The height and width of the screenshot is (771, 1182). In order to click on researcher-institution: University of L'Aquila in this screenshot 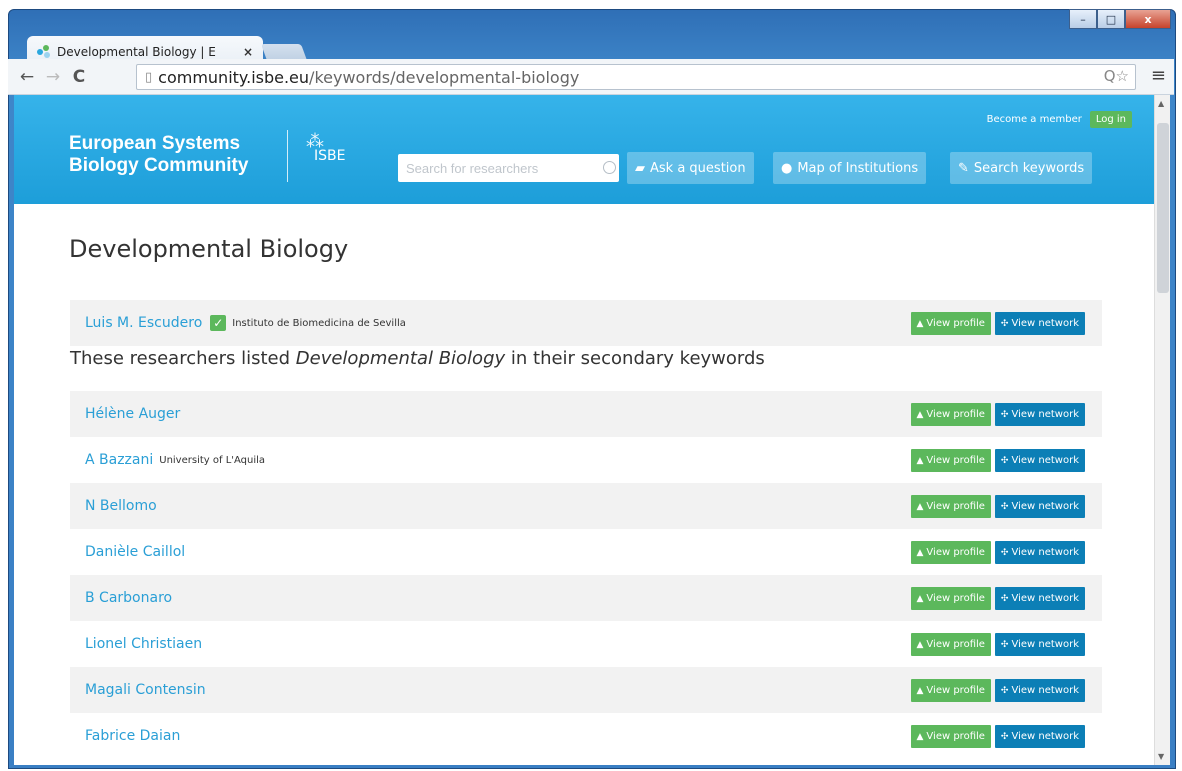, I will do `click(212, 460)`.